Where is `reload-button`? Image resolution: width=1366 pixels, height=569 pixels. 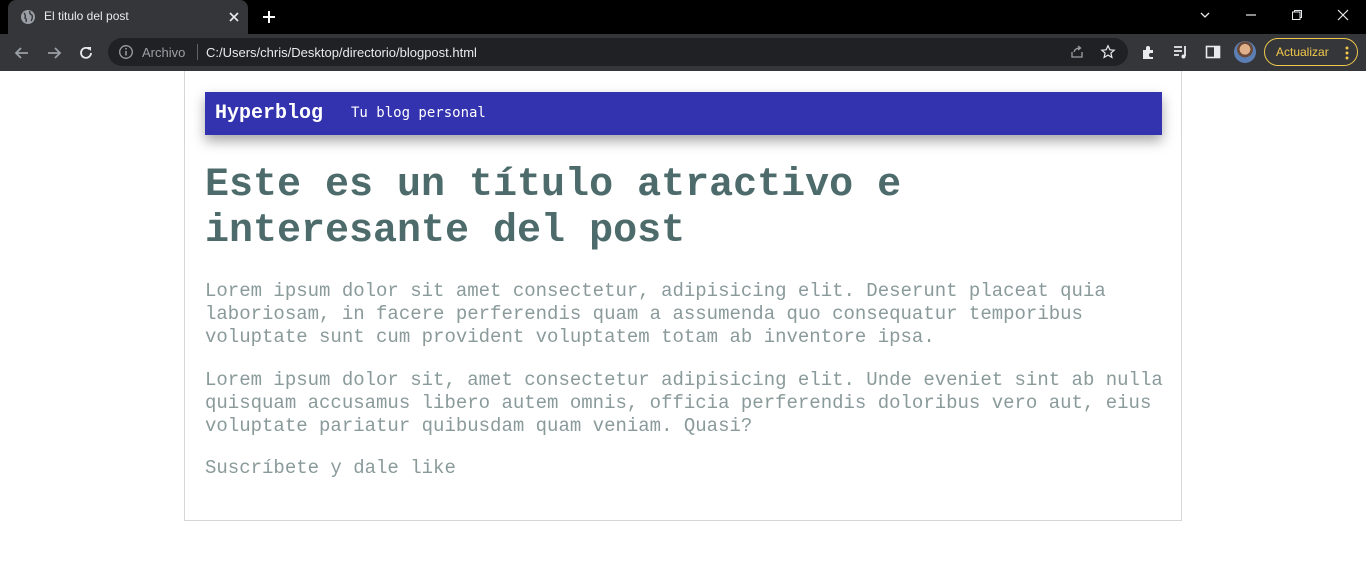 reload-button is located at coordinates (86, 53).